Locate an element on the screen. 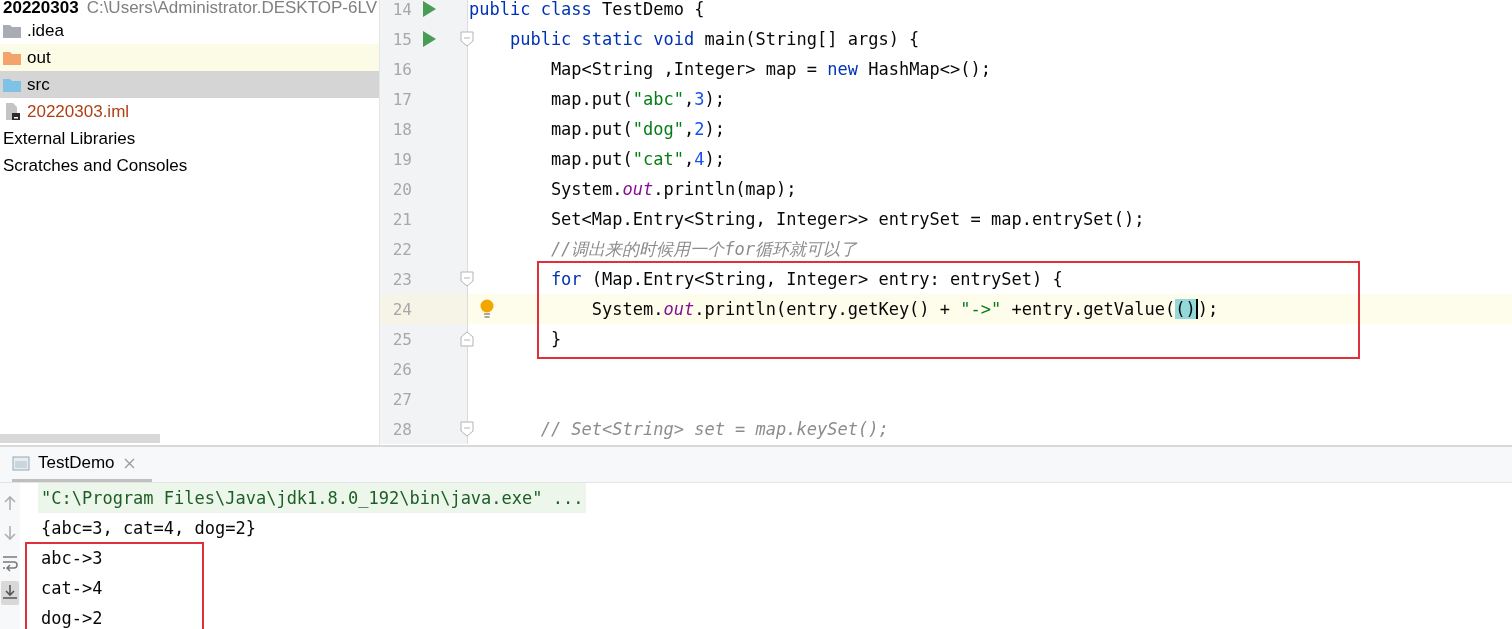 This screenshot has width=1512, height=629. console-icon is located at coordinates (21, 463).